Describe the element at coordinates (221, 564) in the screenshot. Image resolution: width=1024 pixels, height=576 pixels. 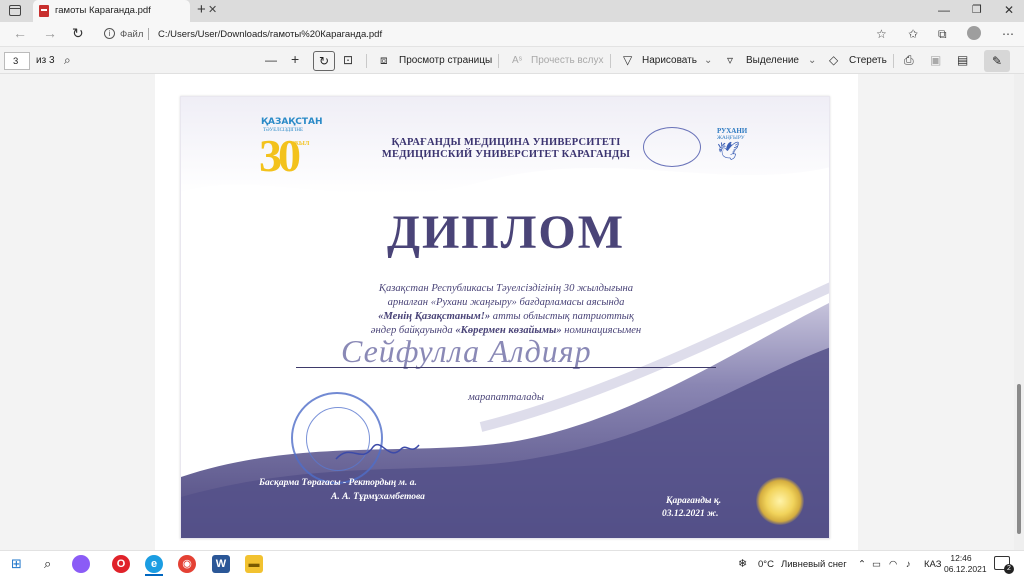
I see `word-icon: W` at that location.